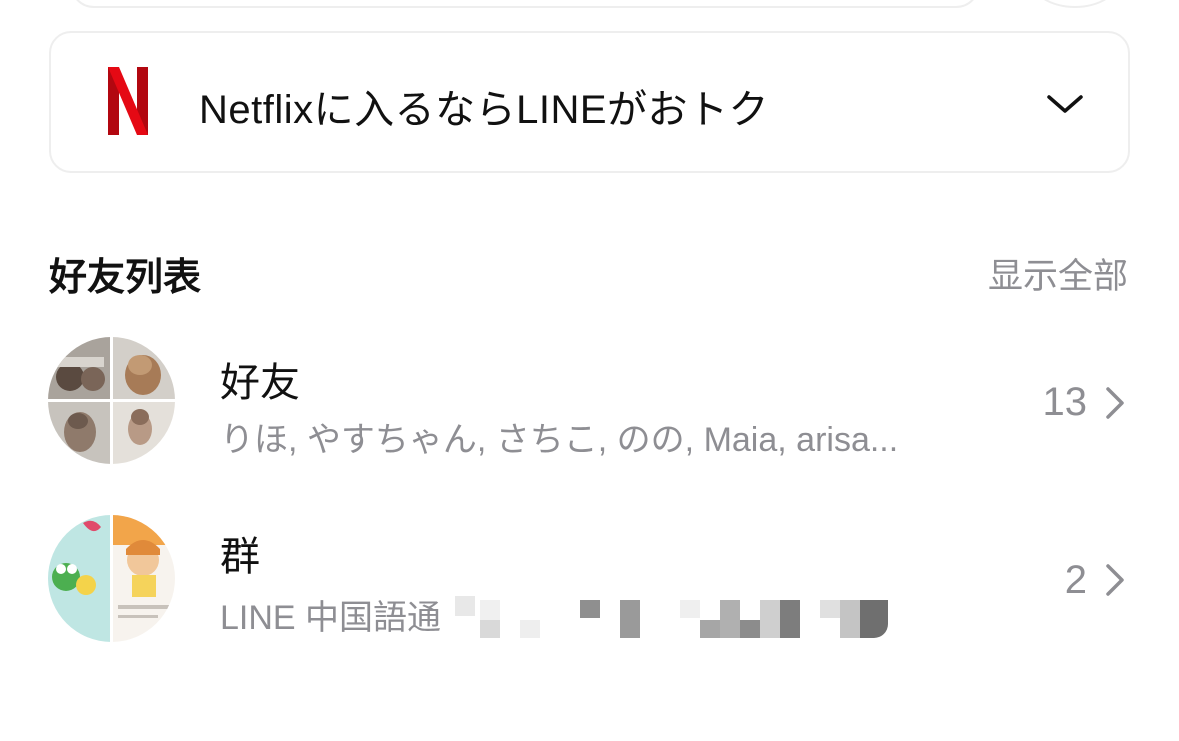  Describe the element at coordinates (111, 400) in the screenshot. I see `friends-avatar` at that location.